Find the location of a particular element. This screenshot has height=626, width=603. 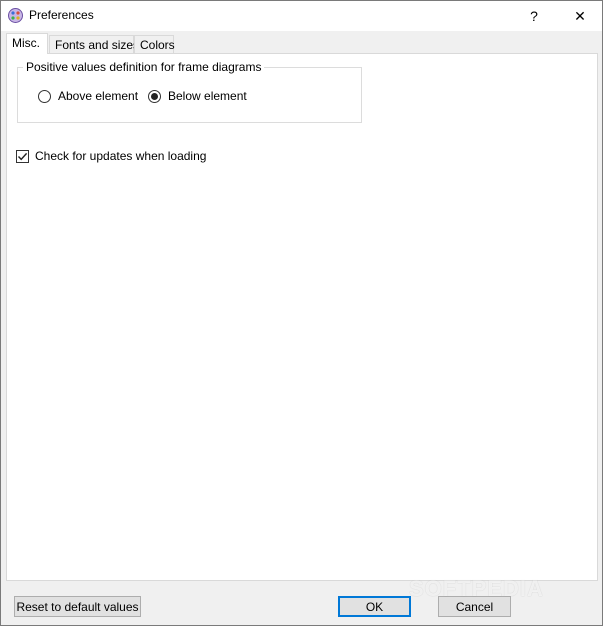

radio-selected-icon is located at coordinates (154, 96).